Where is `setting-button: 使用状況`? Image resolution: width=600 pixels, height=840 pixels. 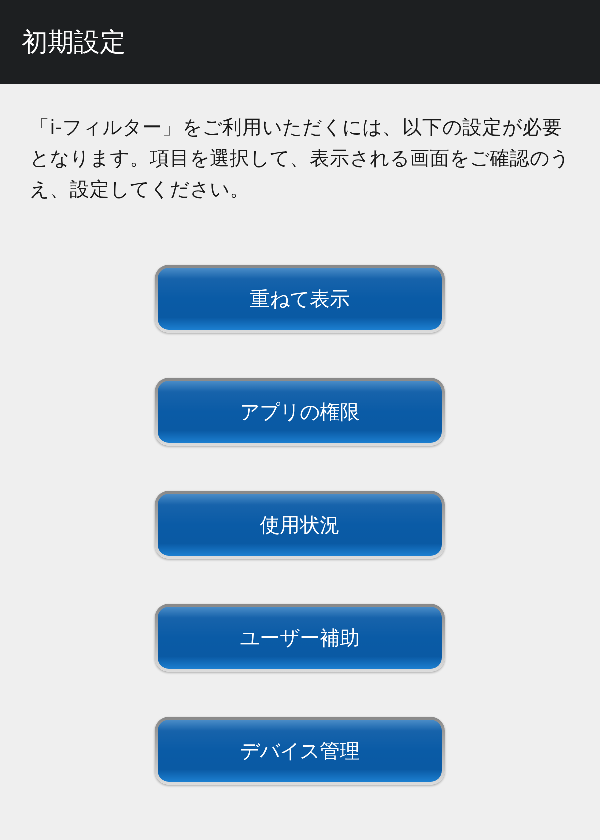 setting-button: 使用状況 is located at coordinates (300, 525).